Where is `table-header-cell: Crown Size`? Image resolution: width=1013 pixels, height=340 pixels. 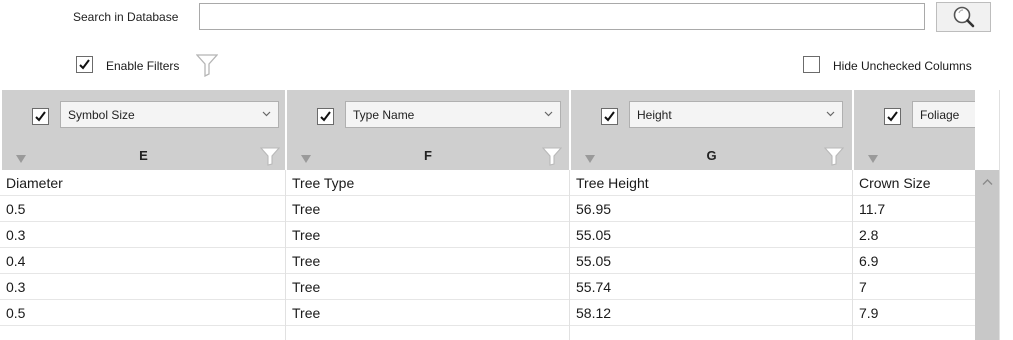
table-header-cell: Crown Size is located at coordinates (913, 183).